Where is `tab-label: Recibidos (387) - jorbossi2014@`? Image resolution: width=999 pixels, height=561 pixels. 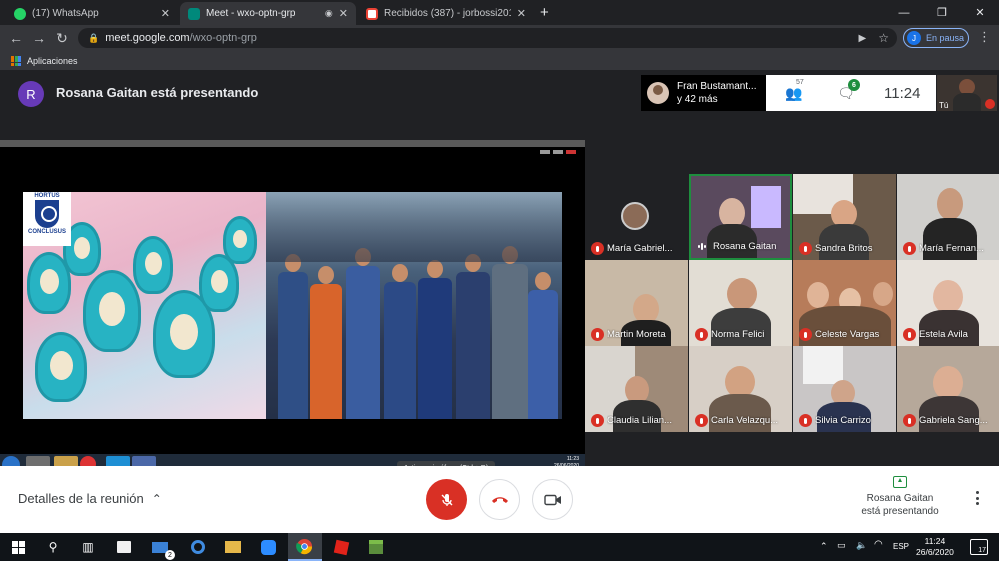 tab-label: Recibidos (387) - jorbossi2014@ is located at coordinates (447, 13).